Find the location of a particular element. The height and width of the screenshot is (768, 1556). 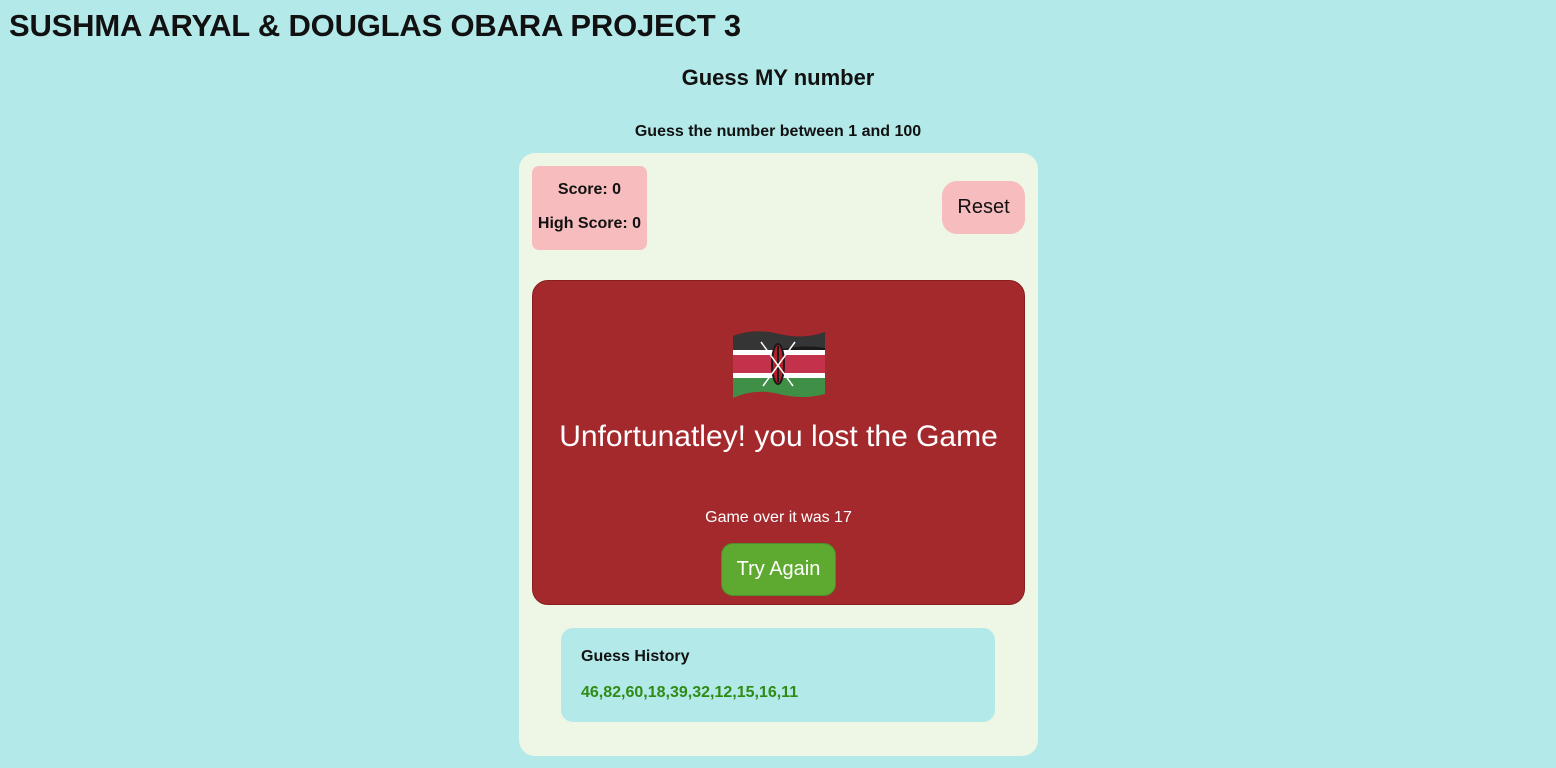

page-title: SUSHMA ARYAL & DOUGLAS OBARA PROJECT 3 is located at coordinates (375, 25).